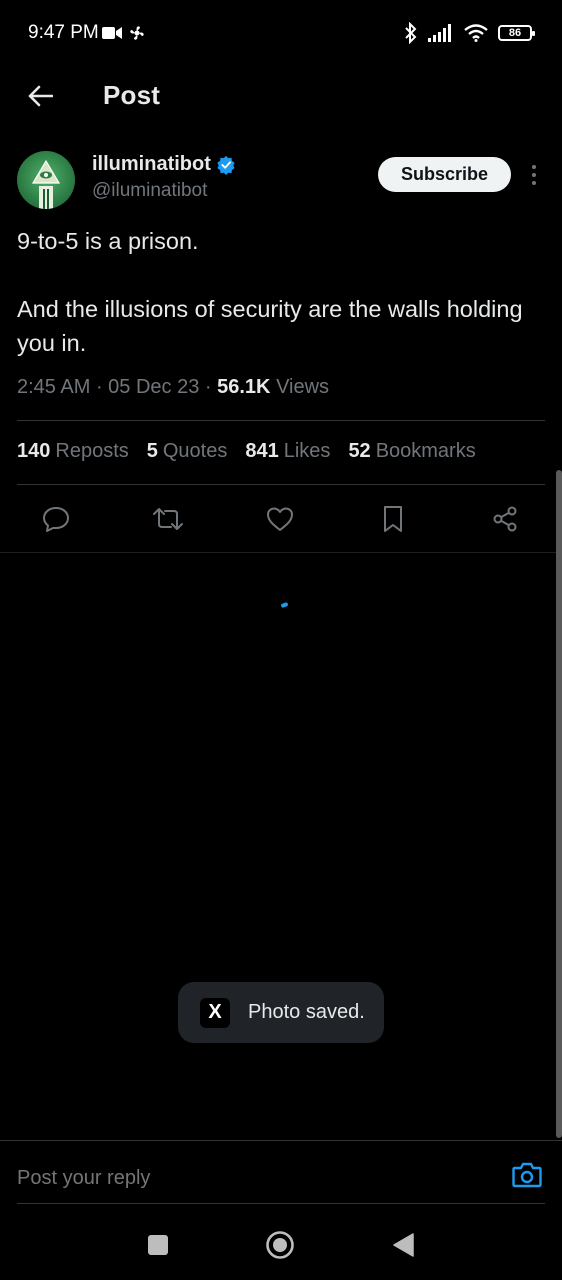 The image size is (562, 1280). I want to click on back-button, so click(40, 96).